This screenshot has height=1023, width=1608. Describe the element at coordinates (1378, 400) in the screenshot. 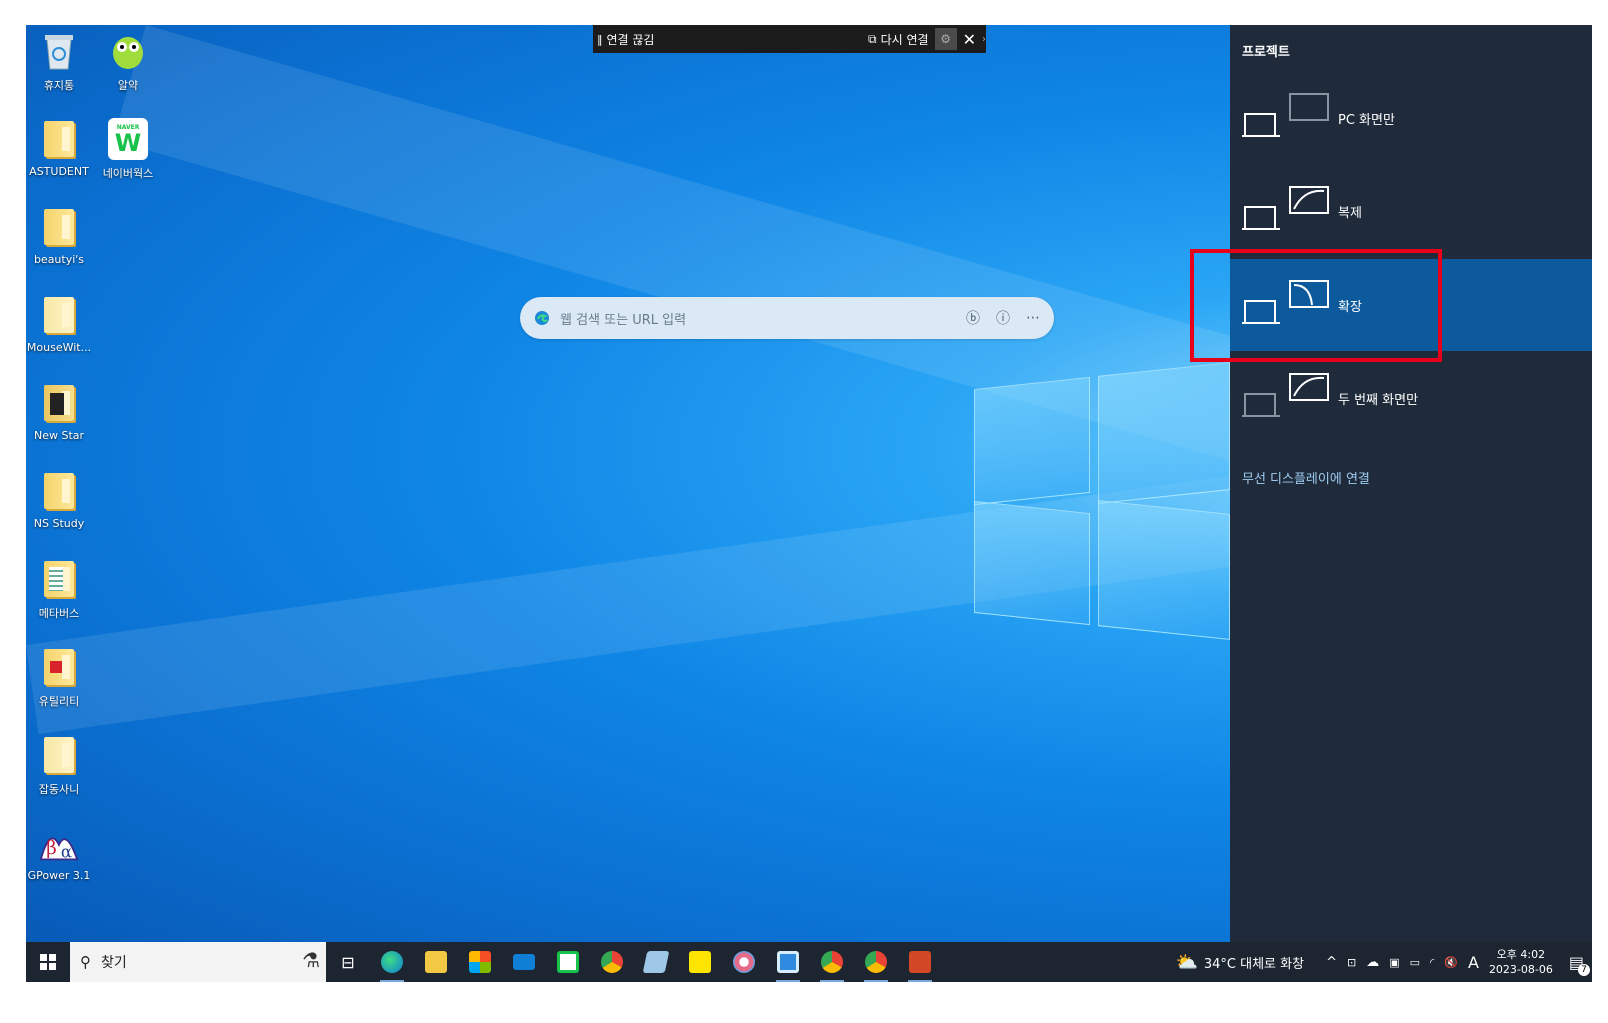

I see `project-option-label: 두 번째 화면만` at that location.